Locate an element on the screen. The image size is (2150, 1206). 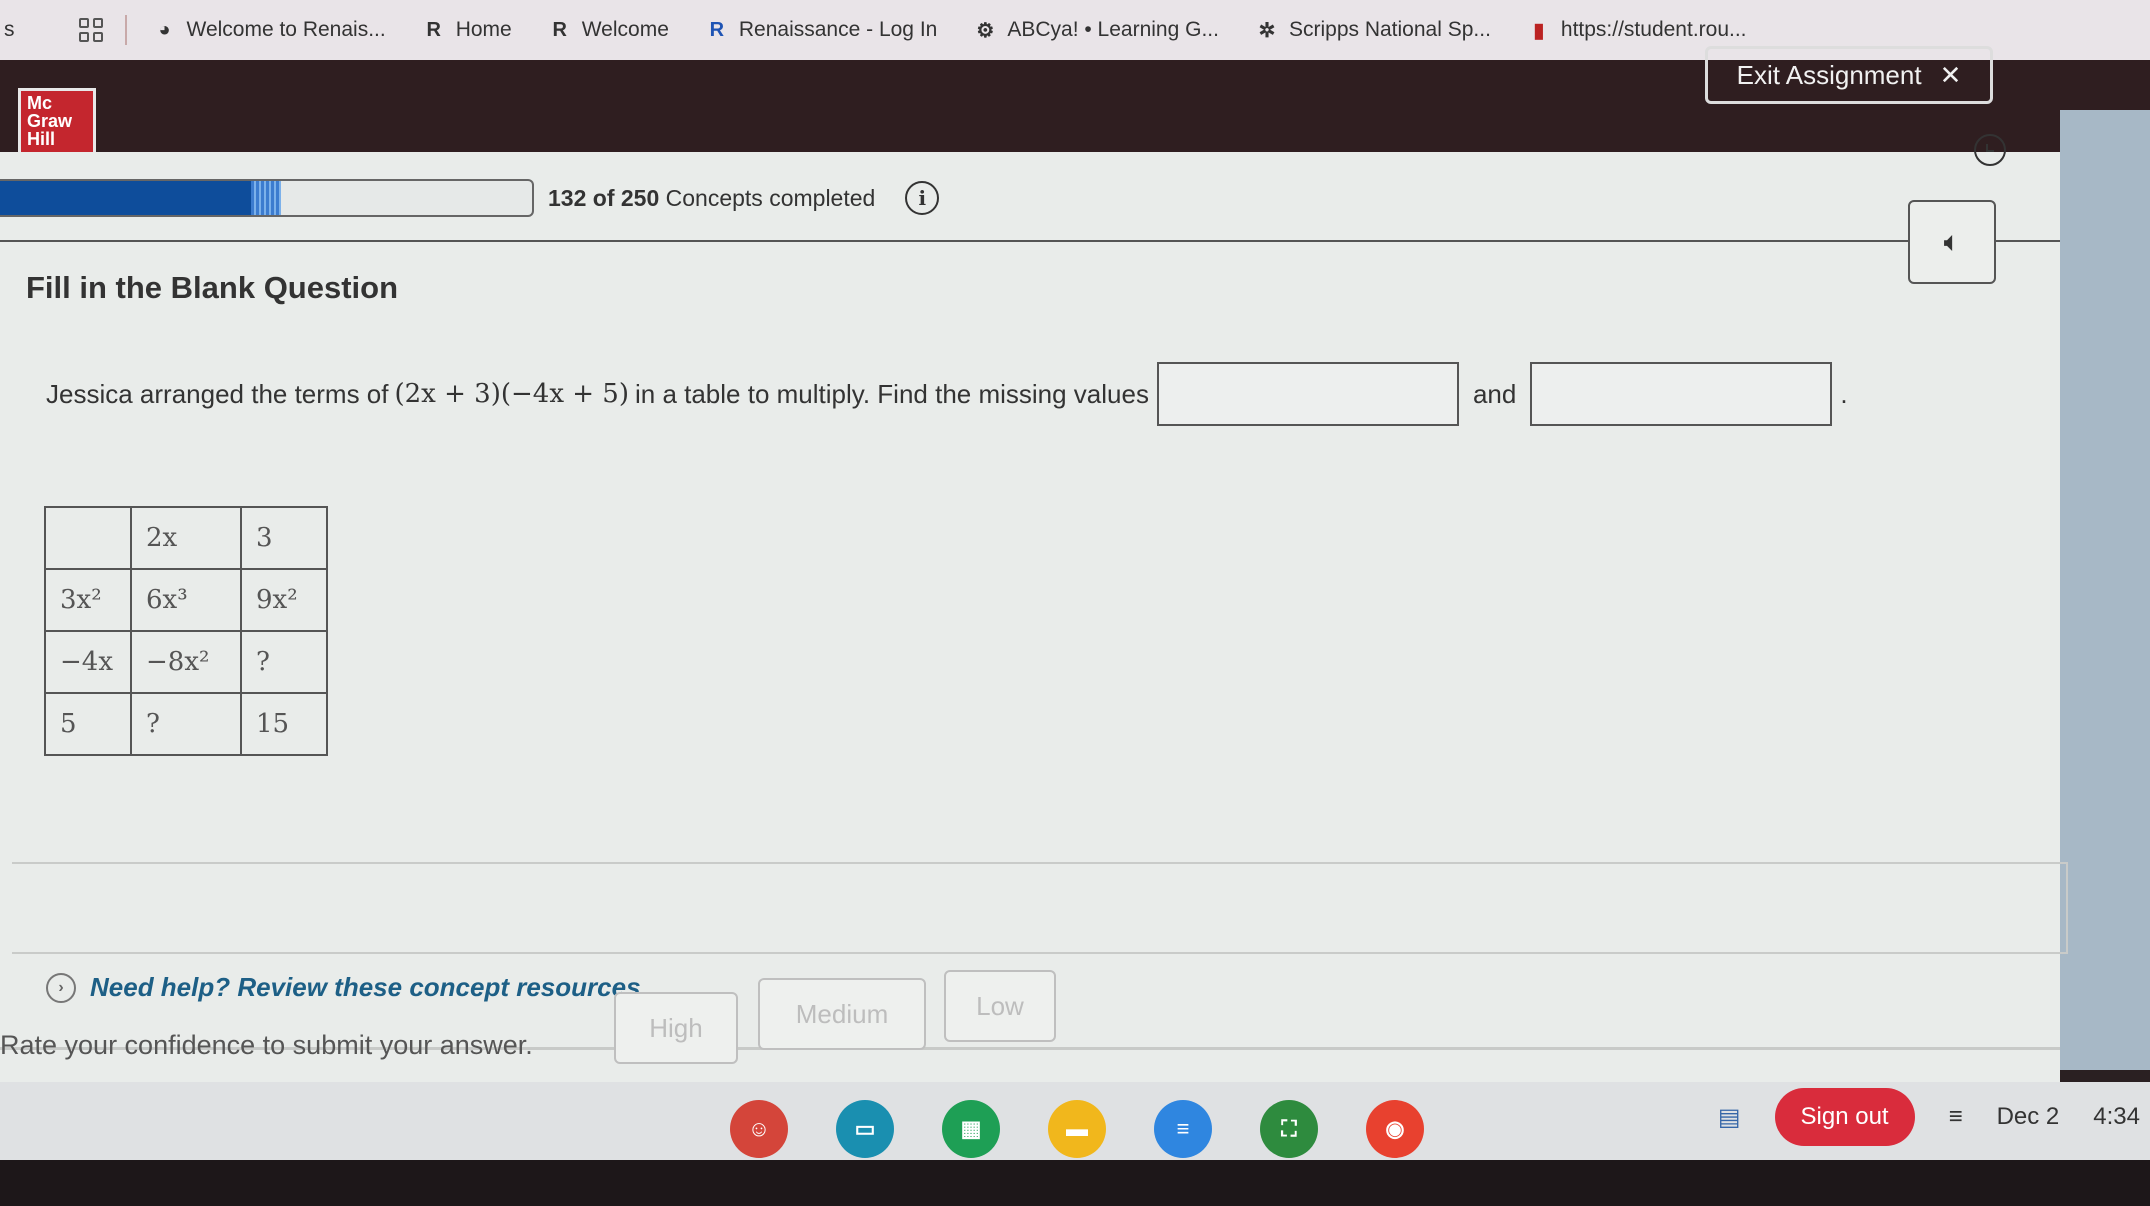
speaker-icon: 🔈︎ is located at coordinates (1952, 241).